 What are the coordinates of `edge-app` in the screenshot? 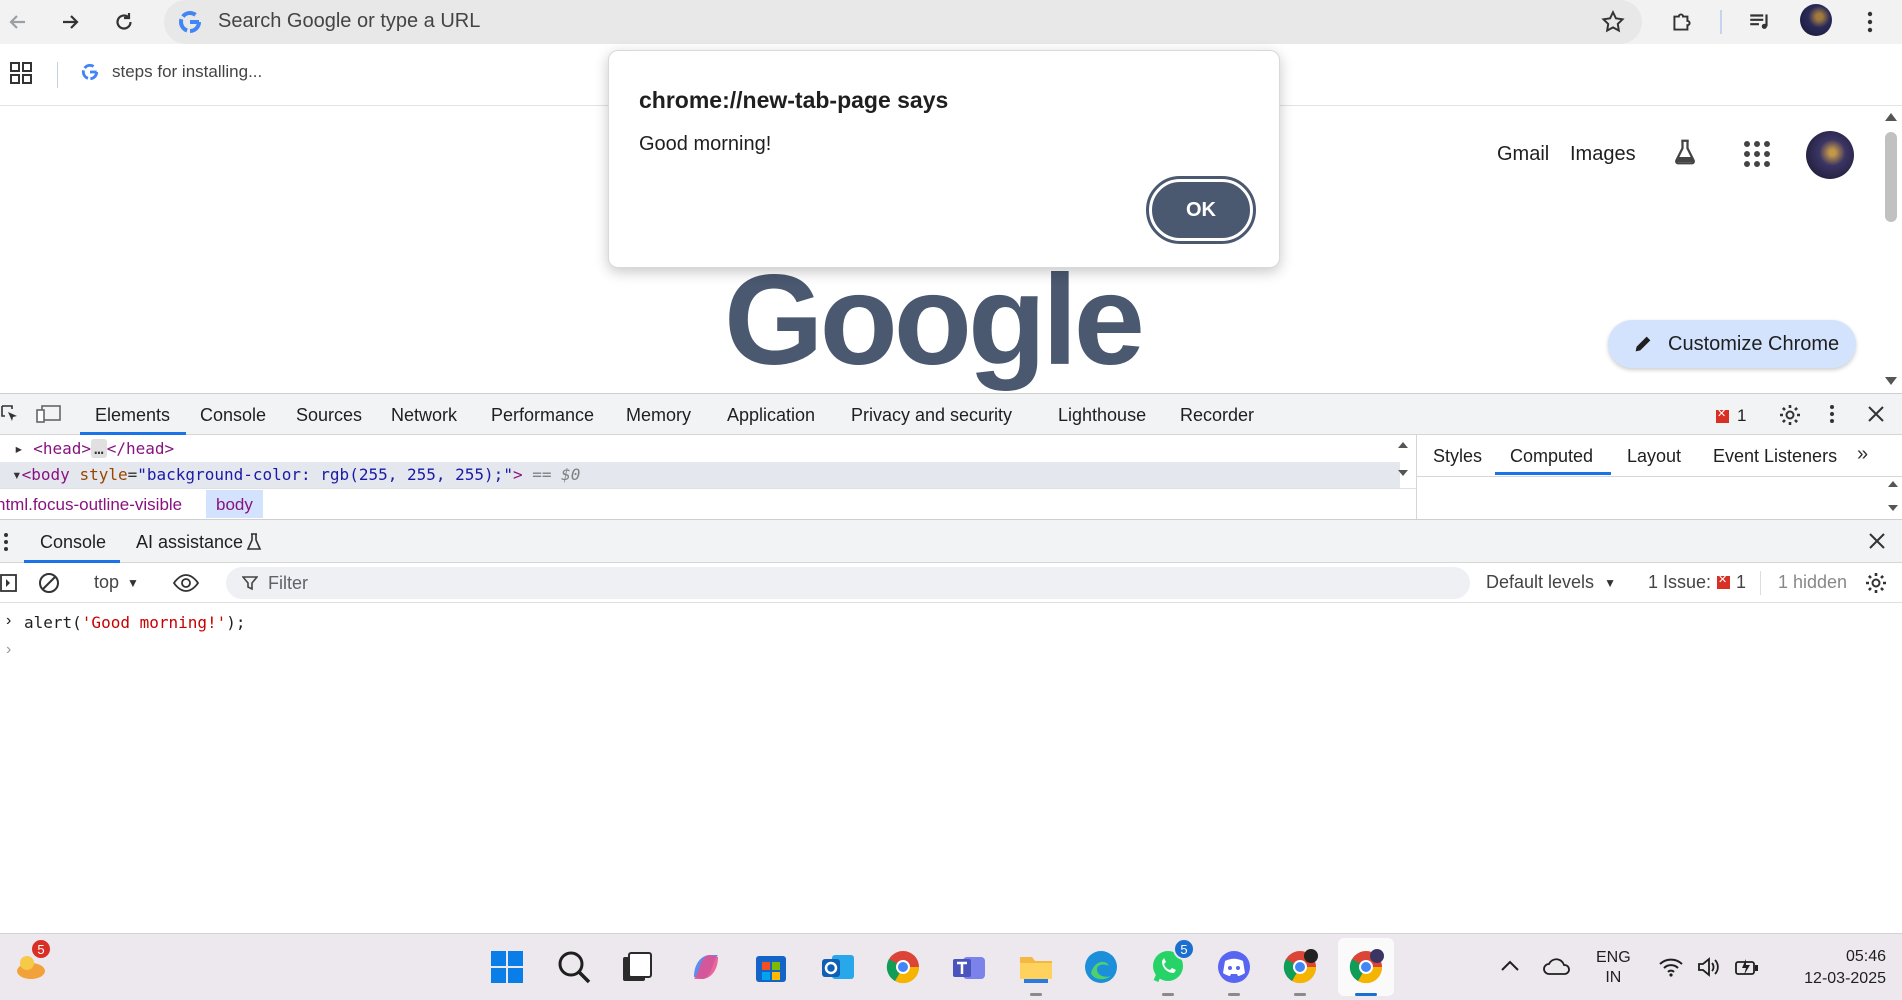 It's located at (1101, 967).